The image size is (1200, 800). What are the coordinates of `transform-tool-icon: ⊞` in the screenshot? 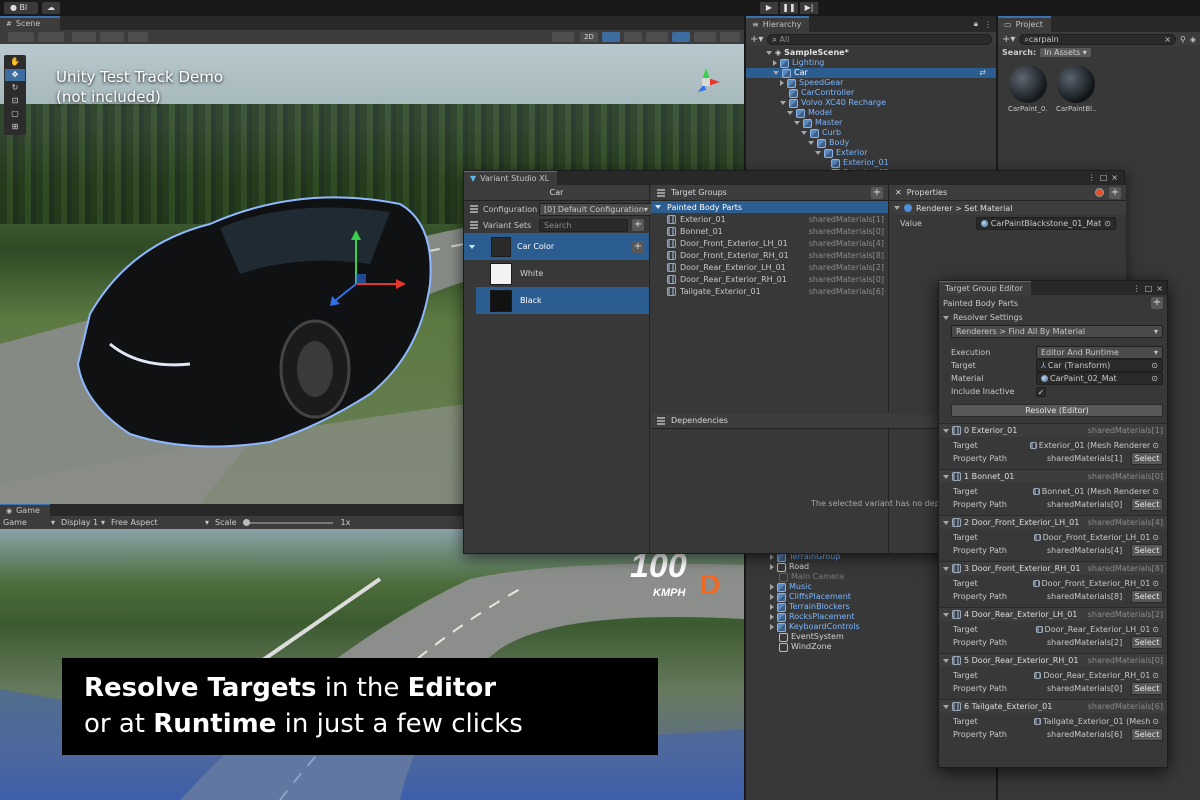 It's located at (15, 127).